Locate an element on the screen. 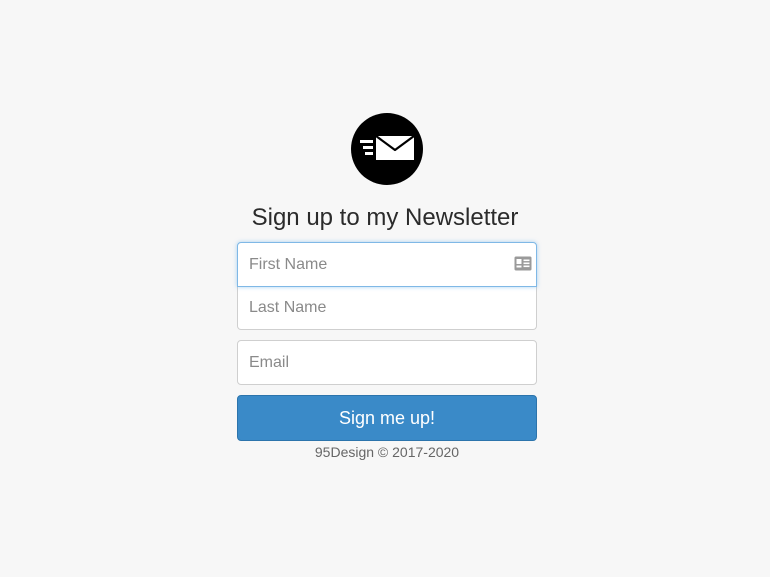 The width and height of the screenshot is (770, 577). newsletter-envelope-icon is located at coordinates (387, 147).